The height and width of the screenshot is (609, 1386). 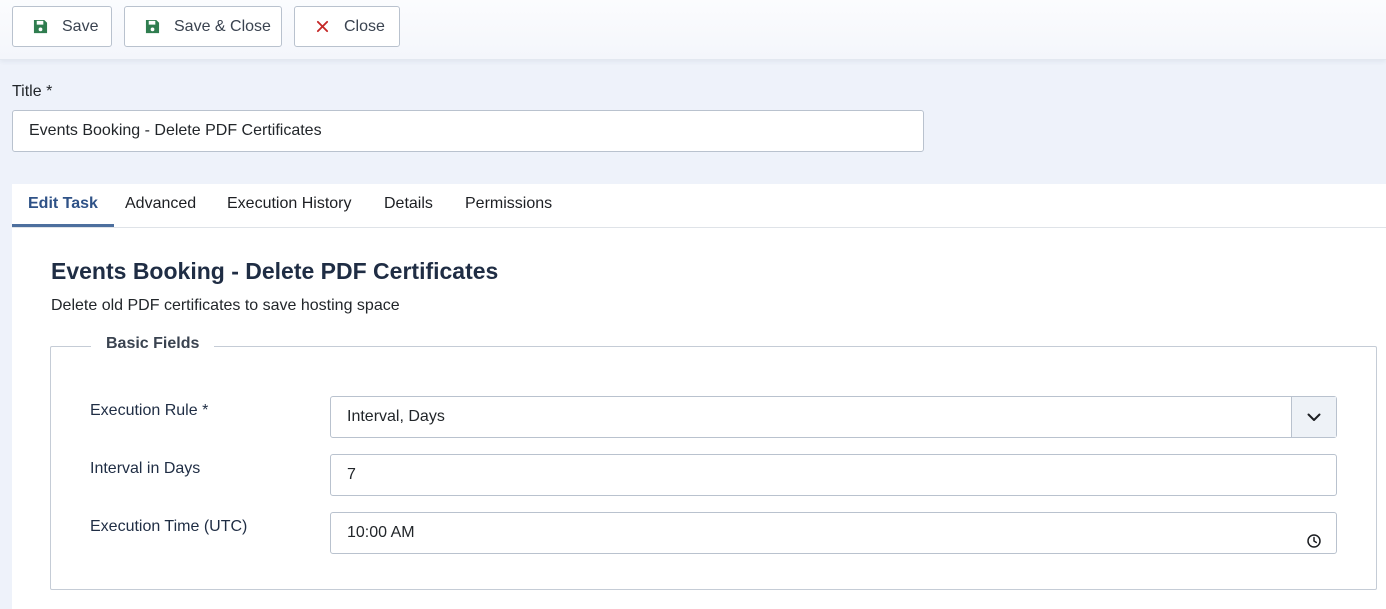 I want to click on title-input: Events Booking - Delete PDF Certificates, so click(x=468, y=131).